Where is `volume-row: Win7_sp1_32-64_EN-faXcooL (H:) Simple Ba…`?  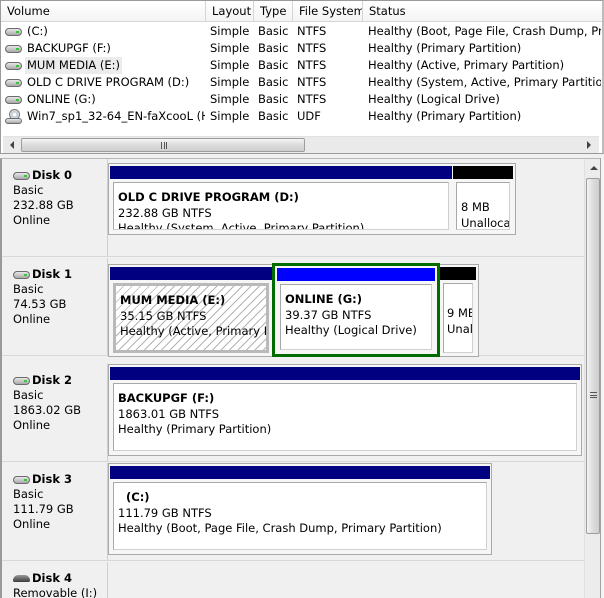
volume-row: Win7_sp1_32-64_EN-faXcooL (H:) Simple Ba… is located at coordinates (301, 116).